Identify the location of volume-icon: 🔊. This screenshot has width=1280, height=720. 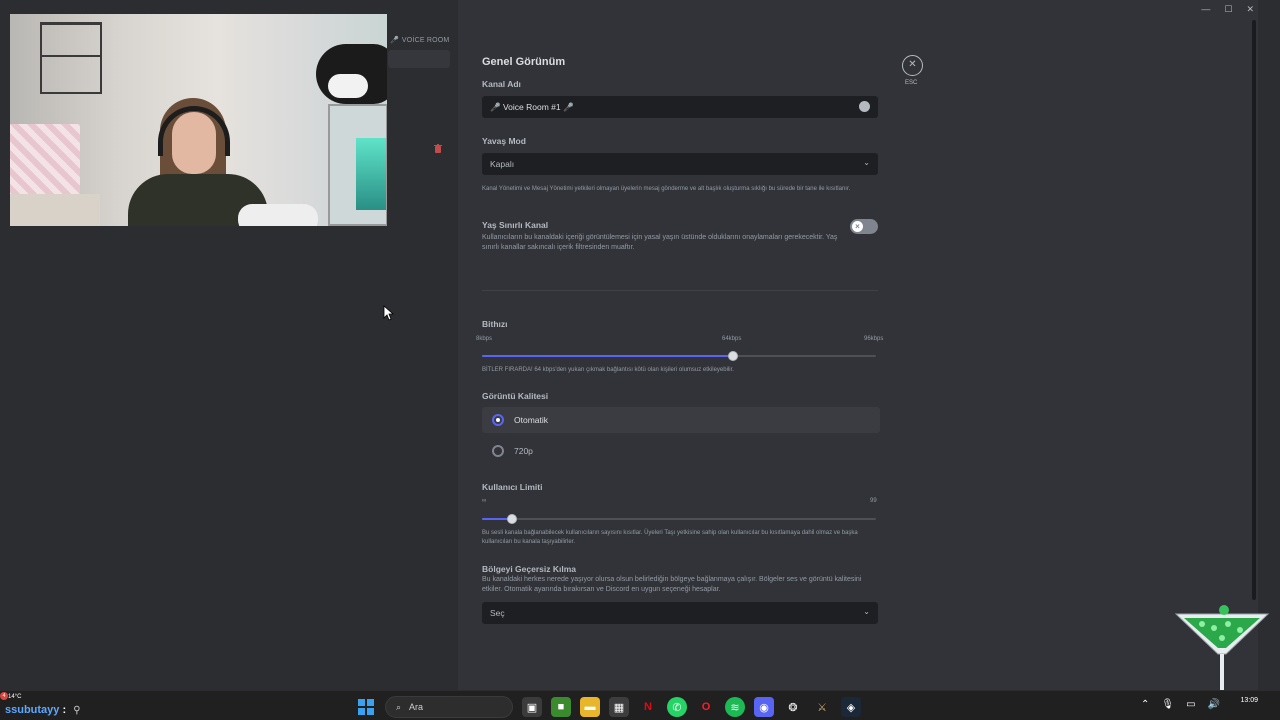
(1214, 704).